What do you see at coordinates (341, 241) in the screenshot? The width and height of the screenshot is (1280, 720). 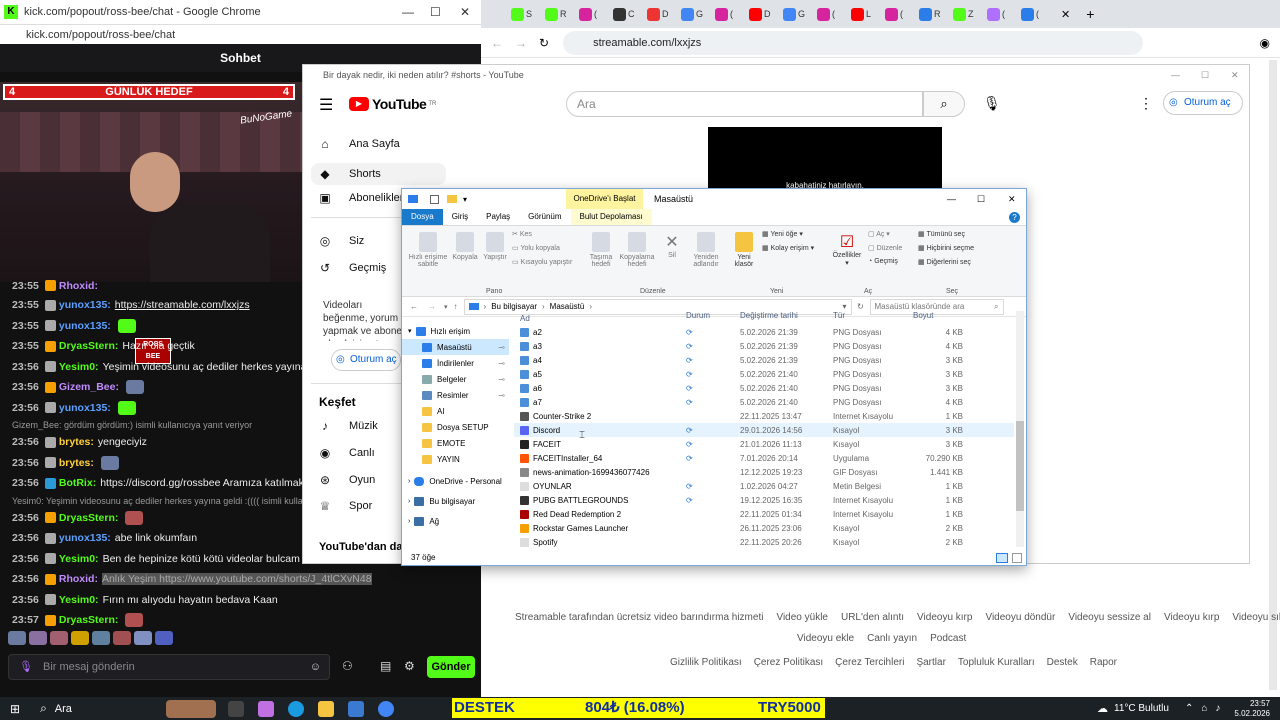 I see `nav-you: ◎ Siz` at bounding box center [341, 241].